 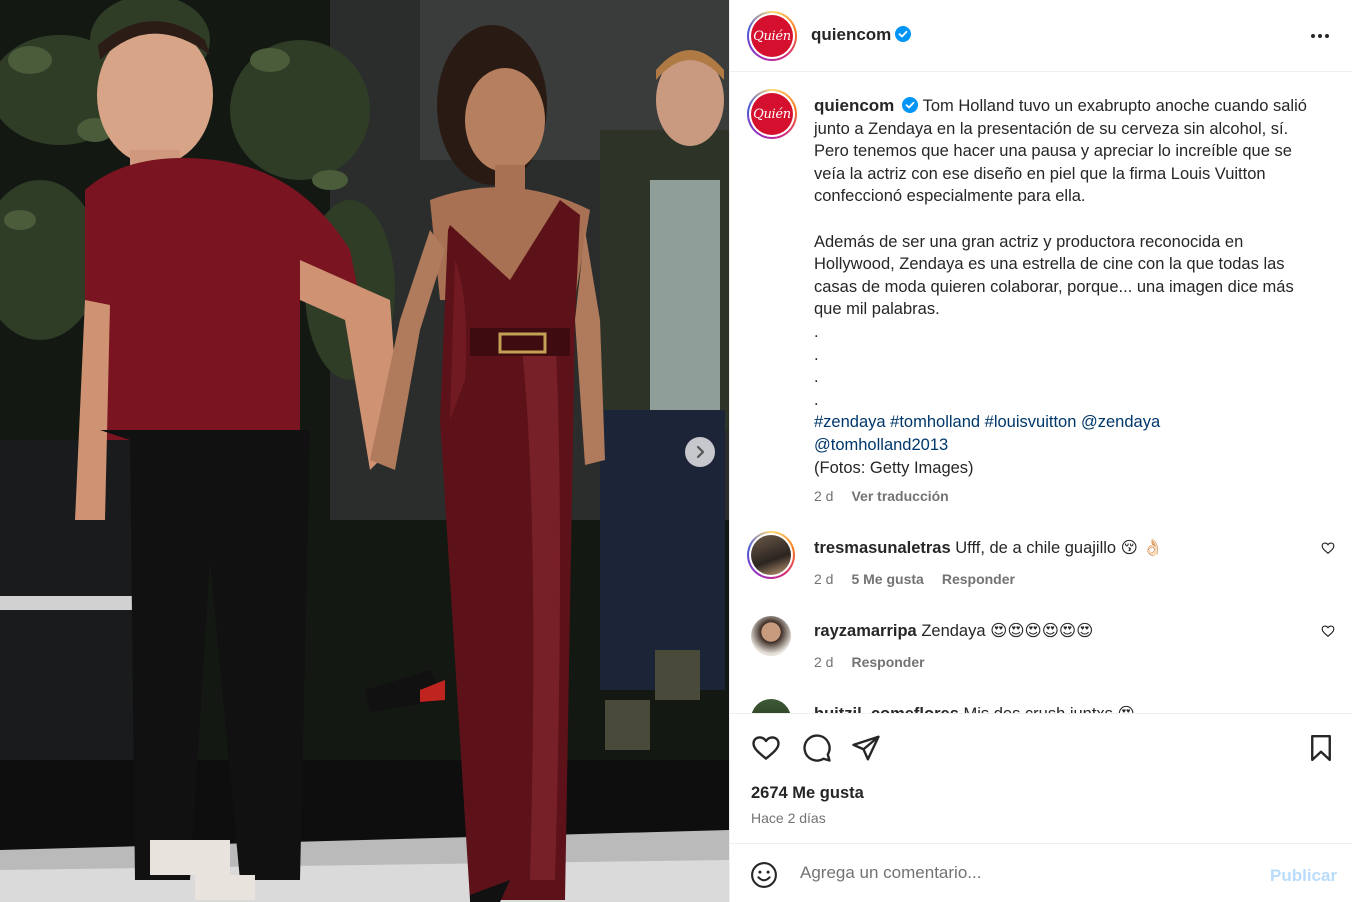 I want to click on bookmark-save-icon, so click(x=1321, y=748).